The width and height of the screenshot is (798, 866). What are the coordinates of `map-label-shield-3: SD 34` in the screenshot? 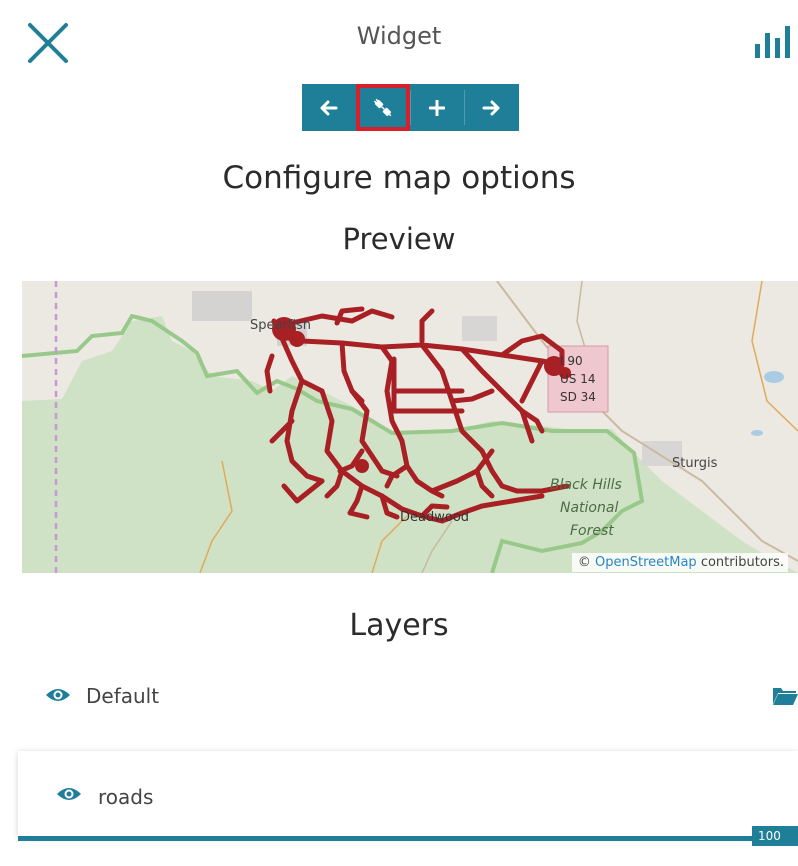 It's located at (578, 397).